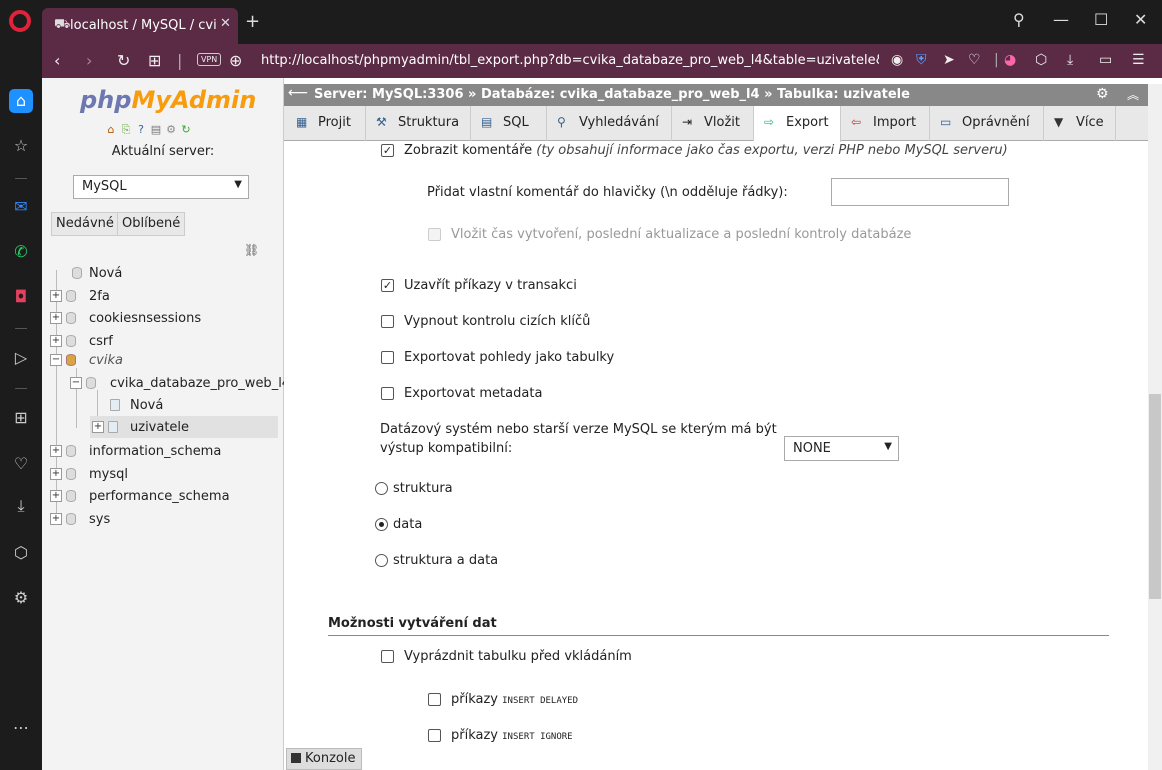 This screenshot has height=770, width=1162. What do you see at coordinates (160, 297) in the screenshot?
I see `tree-item-db: + 2fa` at bounding box center [160, 297].